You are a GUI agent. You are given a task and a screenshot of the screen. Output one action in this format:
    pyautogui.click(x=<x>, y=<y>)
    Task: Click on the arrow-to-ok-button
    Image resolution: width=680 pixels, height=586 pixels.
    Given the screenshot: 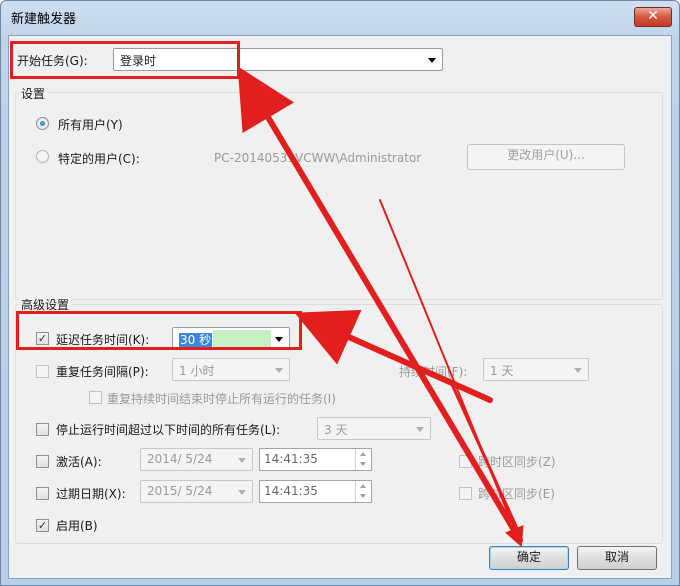 What is the action you would take?
    pyautogui.click(x=451, y=373)
    